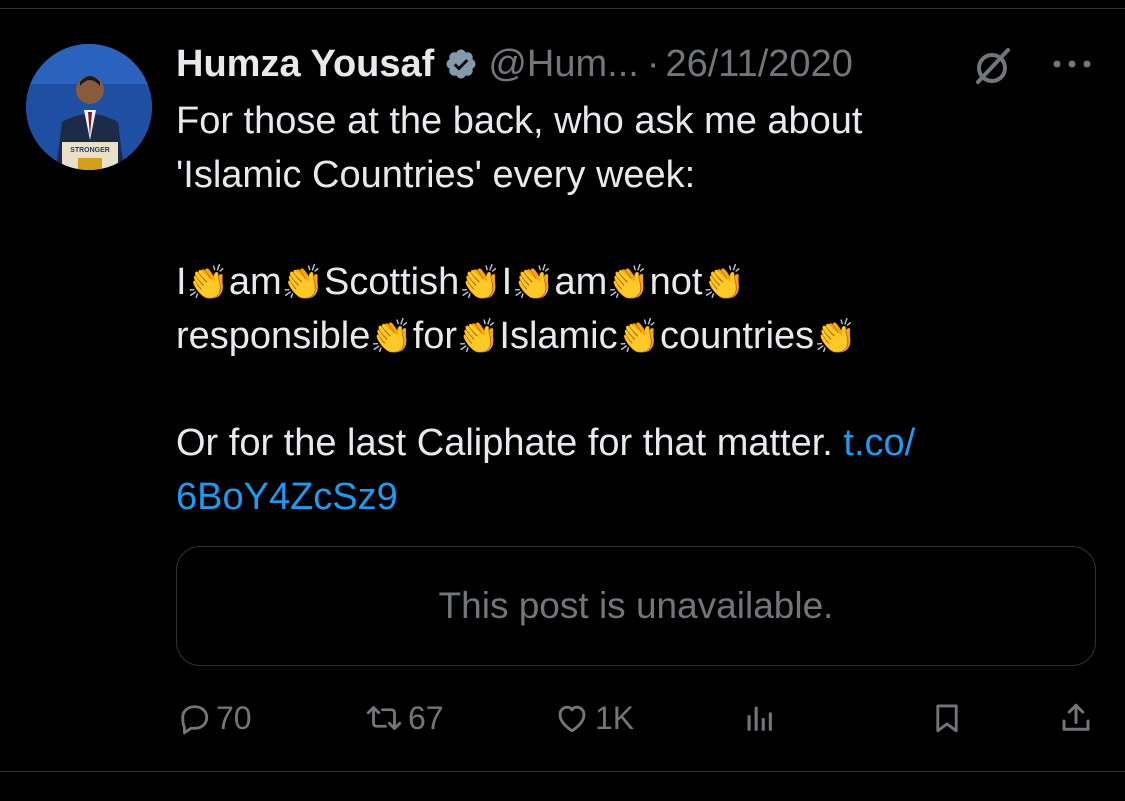 This screenshot has width=1125, height=801. I want to click on views-button, so click(759, 718).